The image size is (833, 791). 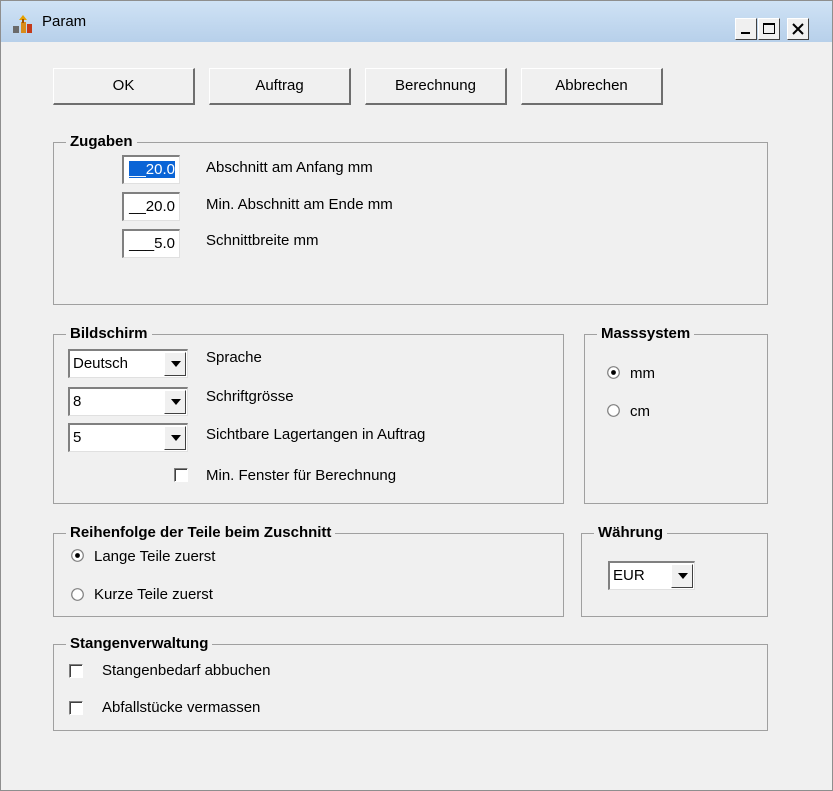 What do you see at coordinates (101, 142) in the screenshot?
I see `zugaben-group-title: Zugaben` at bounding box center [101, 142].